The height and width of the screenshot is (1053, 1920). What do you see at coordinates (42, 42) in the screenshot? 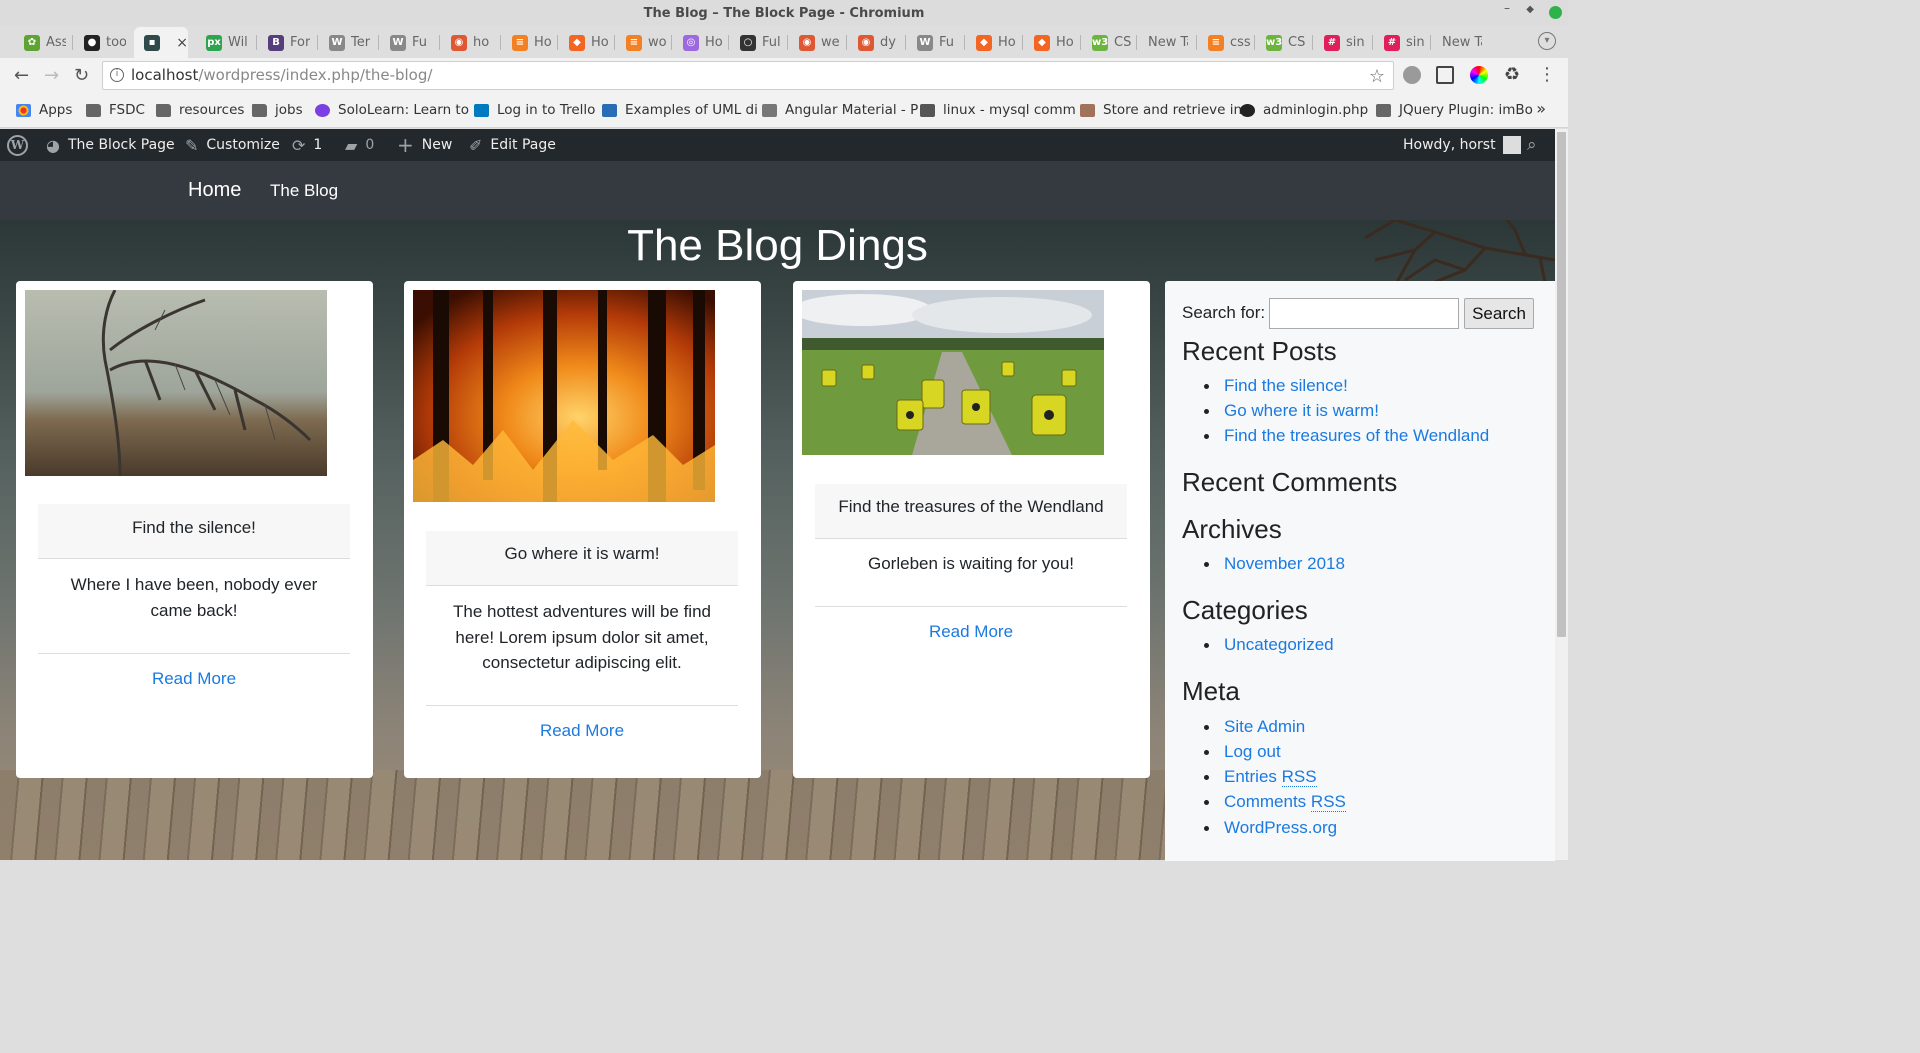
I see `tab: ✿ Ass` at bounding box center [42, 42].